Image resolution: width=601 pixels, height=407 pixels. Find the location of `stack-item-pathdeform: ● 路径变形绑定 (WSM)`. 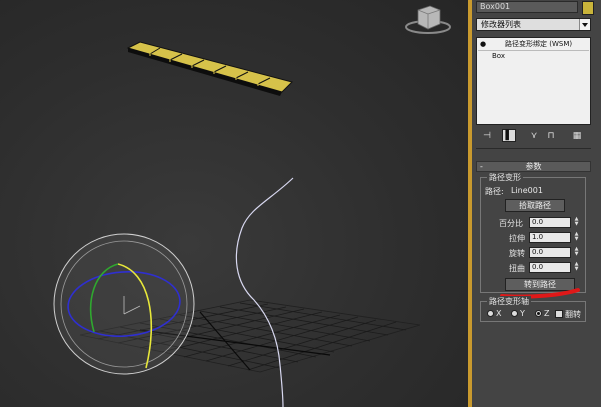

stack-item-pathdeform: ● 路径变形绑定 (WSM) is located at coordinates (533, 44).